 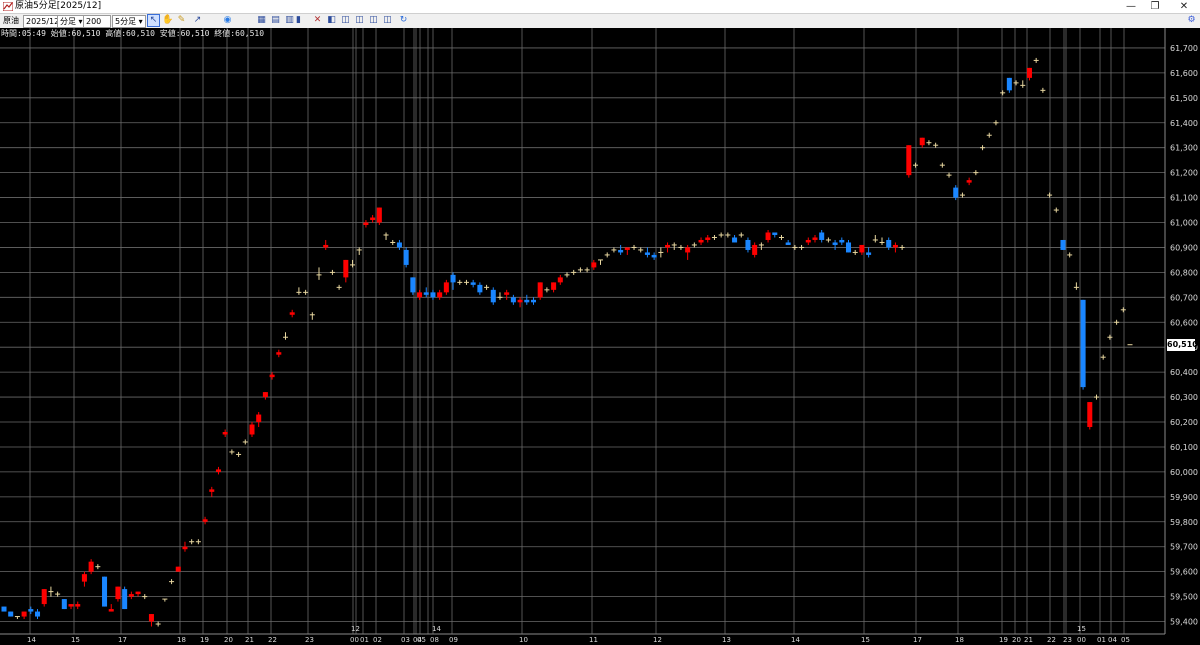 I want to click on time-tick-label: 22, so click(x=272, y=640).